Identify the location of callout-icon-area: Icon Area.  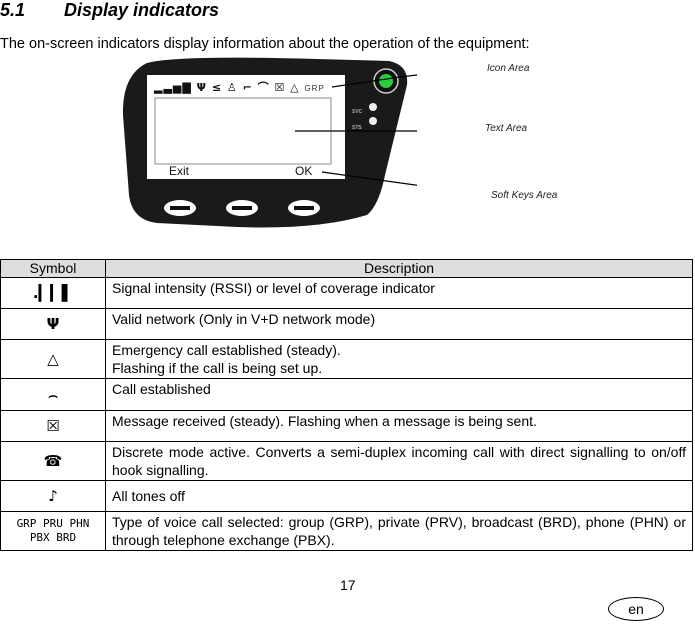
(508, 68).